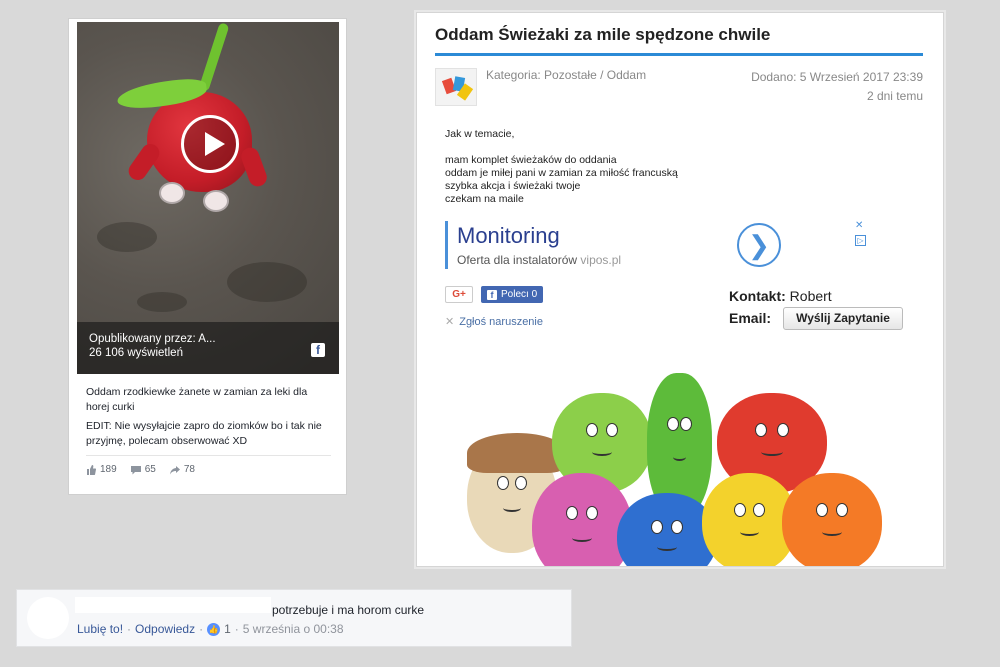 Image resolution: width=1000 pixels, height=667 pixels. What do you see at coordinates (860, 240) in the screenshot?
I see `adchoices-icon: ▷` at bounding box center [860, 240].